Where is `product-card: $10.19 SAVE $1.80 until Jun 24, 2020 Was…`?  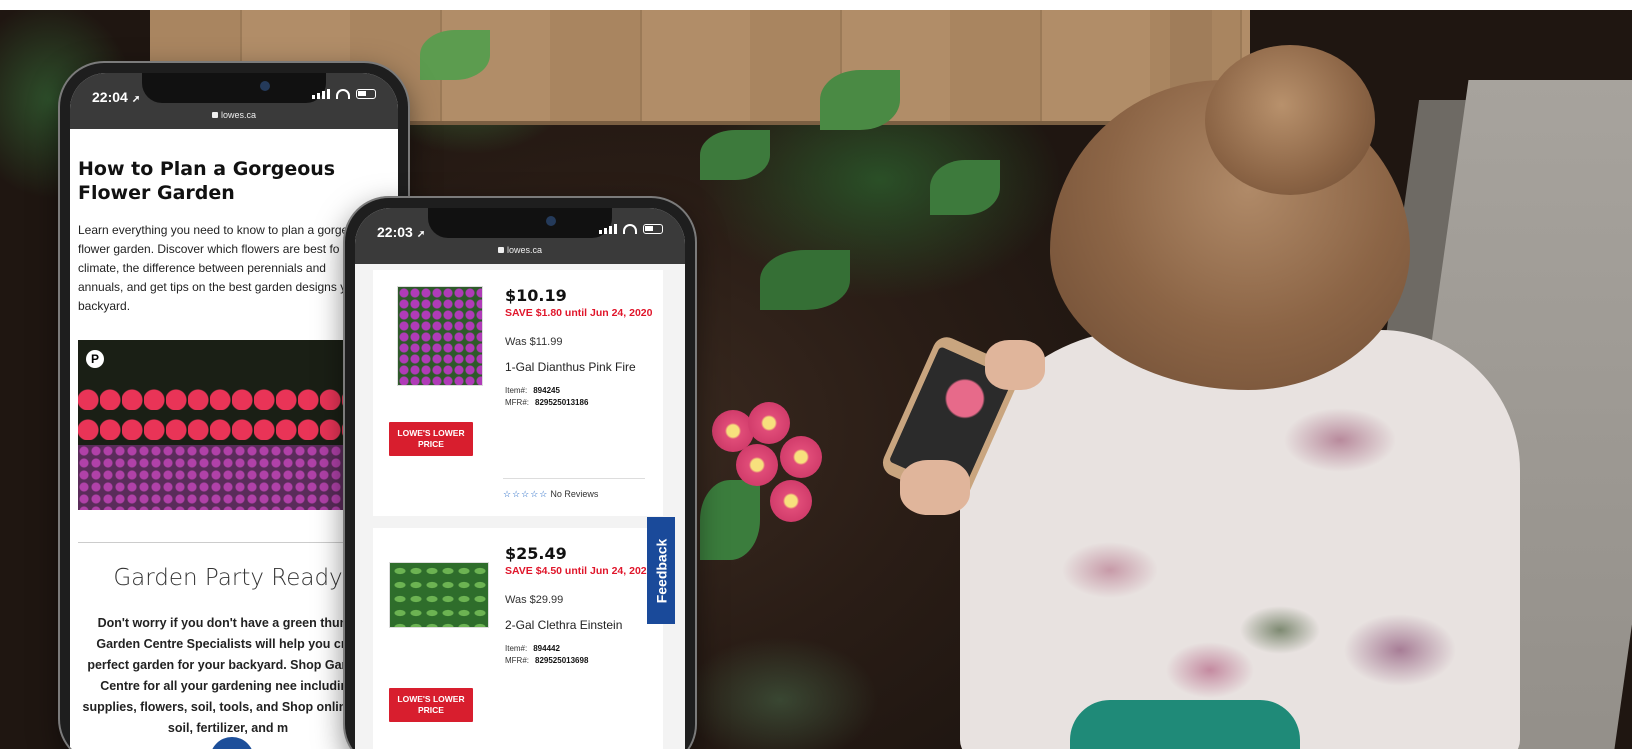
product-card: $10.19 SAVE $1.80 until Jun 24, 2020 Was… is located at coordinates (518, 393).